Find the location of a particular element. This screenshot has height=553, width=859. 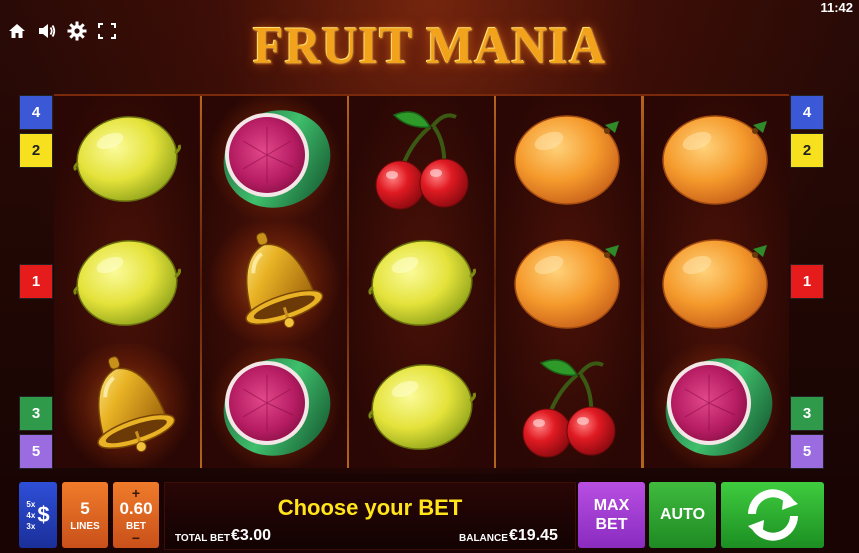

paytable-line: 5x is located at coordinates (31, 504).